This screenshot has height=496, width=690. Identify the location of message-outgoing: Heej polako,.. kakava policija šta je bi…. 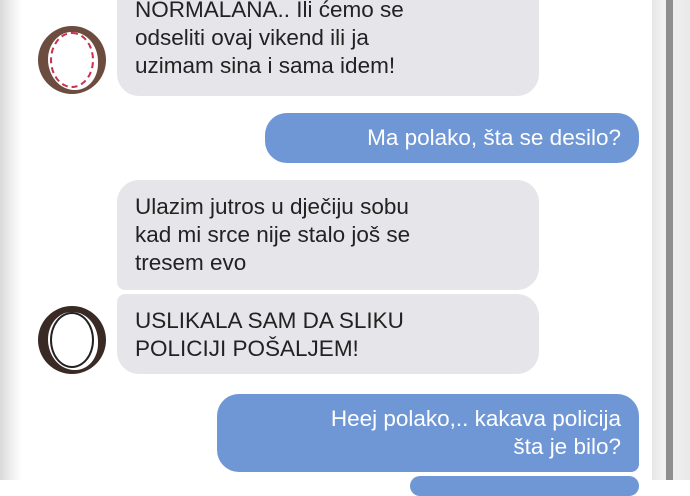
(428, 433).